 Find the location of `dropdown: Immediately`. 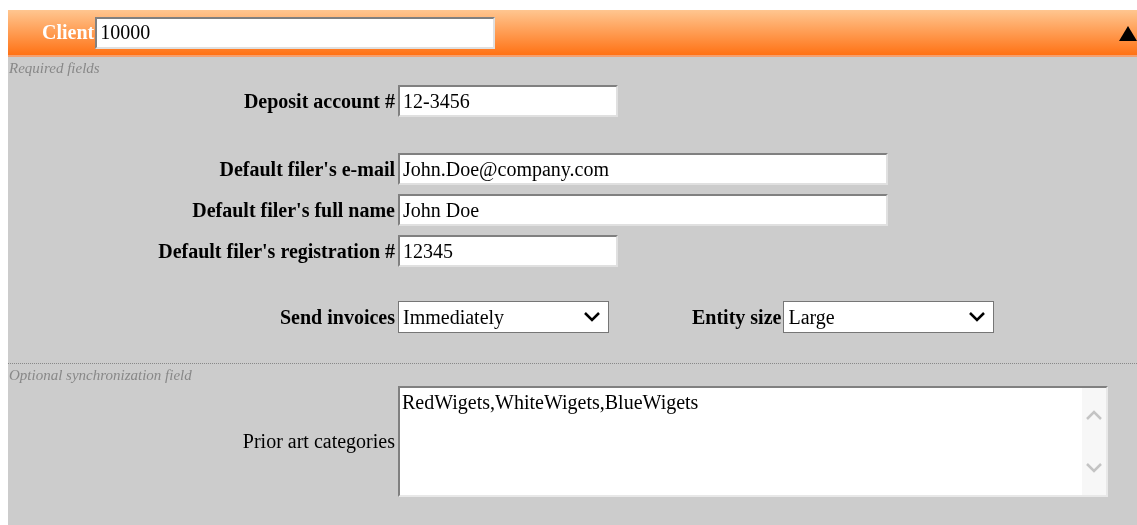

dropdown: Immediately is located at coordinates (503, 317).